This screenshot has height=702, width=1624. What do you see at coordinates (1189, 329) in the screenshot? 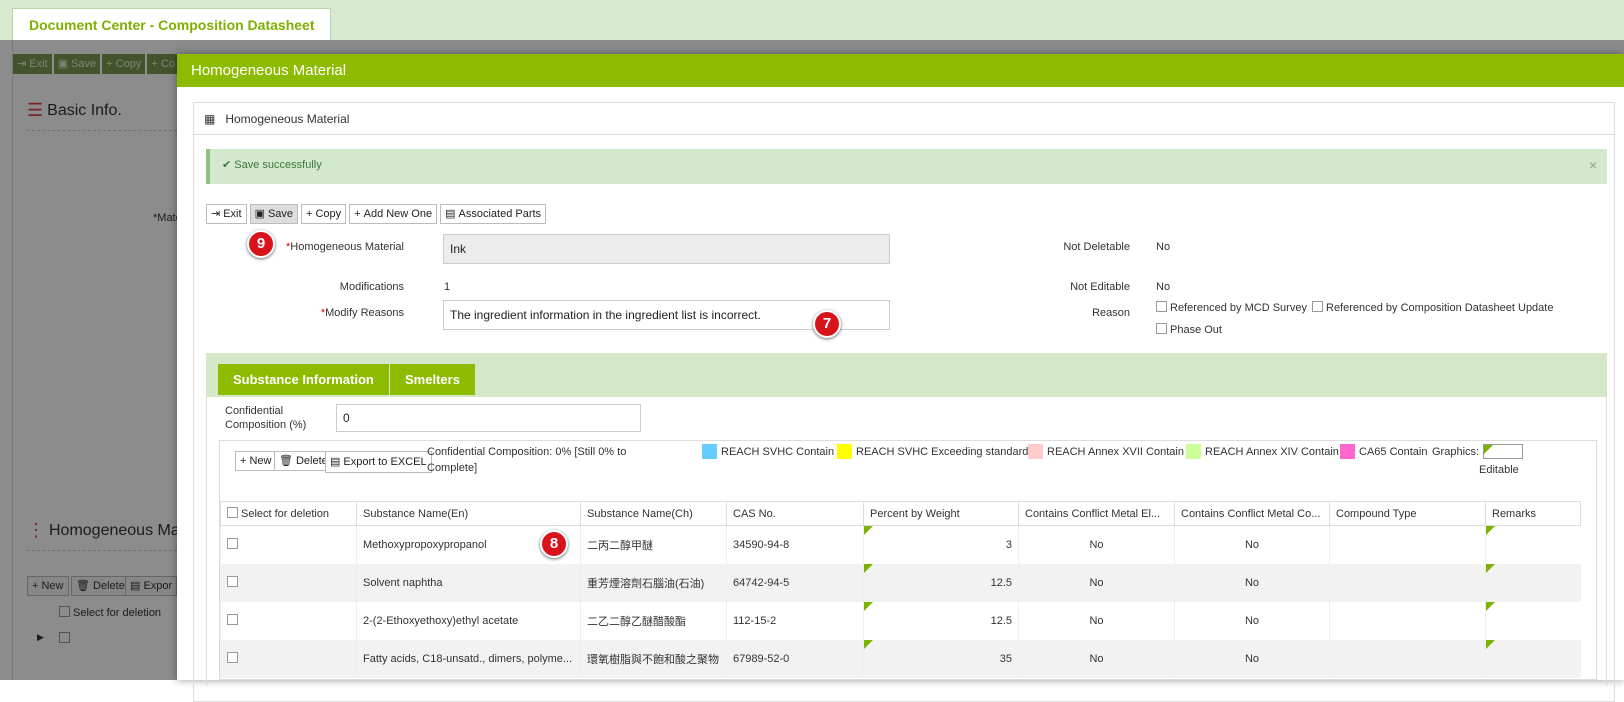
I see `reason-phase-out: Phase Out` at bounding box center [1189, 329].